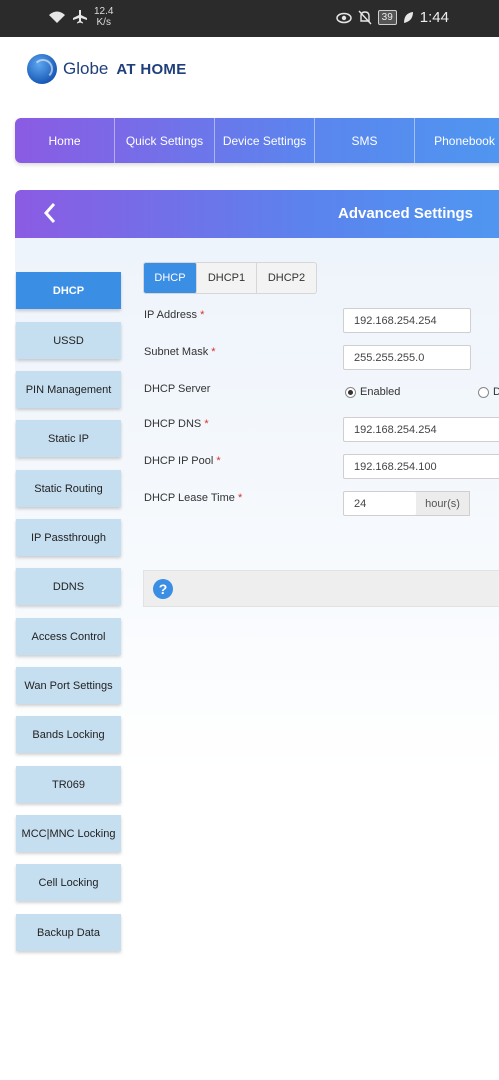 This screenshot has height=1080, width=499. I want to click on disabled-label: D, so click(496, 392).